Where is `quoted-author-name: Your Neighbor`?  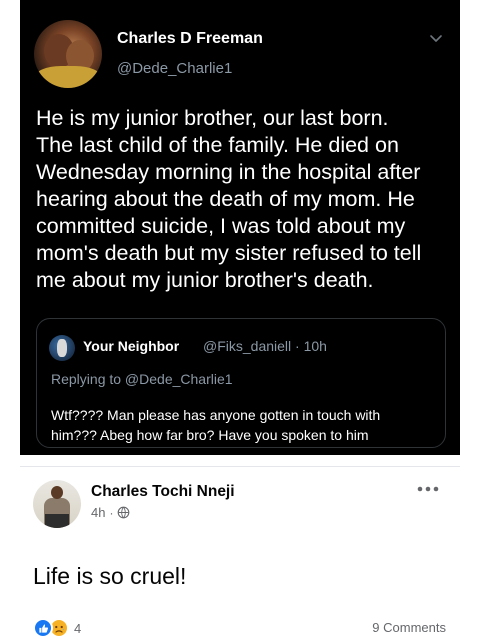
quoted-author-name: Your Neighbor is located at coordinates (131, 346).